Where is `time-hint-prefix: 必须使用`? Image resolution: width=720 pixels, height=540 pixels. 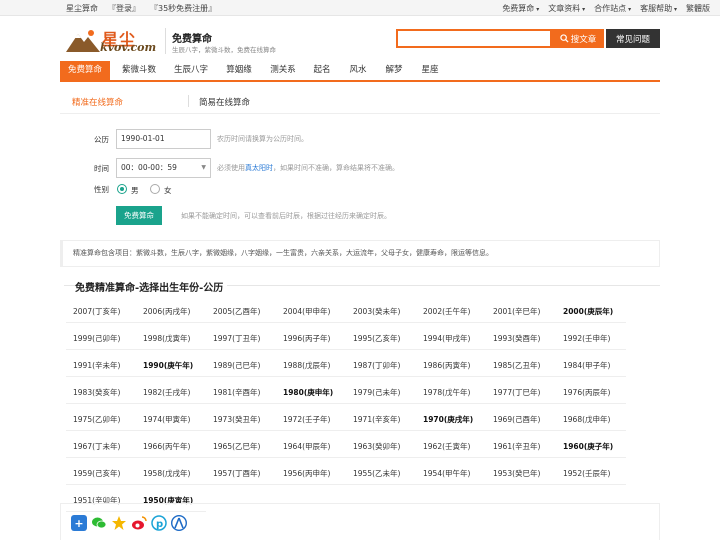 time-hint-prefix: 必须使用 is located at coordinates (231, 168).